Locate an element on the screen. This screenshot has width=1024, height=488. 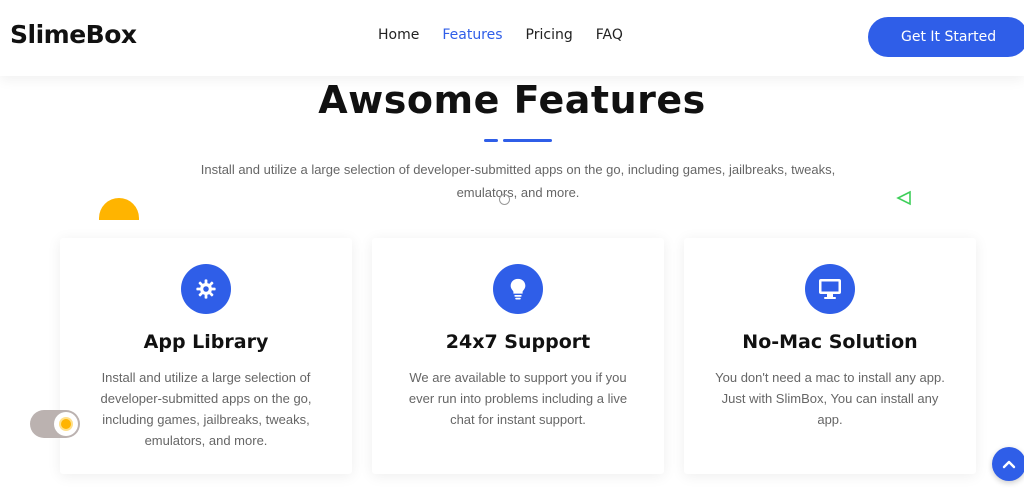
scroll-to-top-button is located at coordinates (1008, 464).